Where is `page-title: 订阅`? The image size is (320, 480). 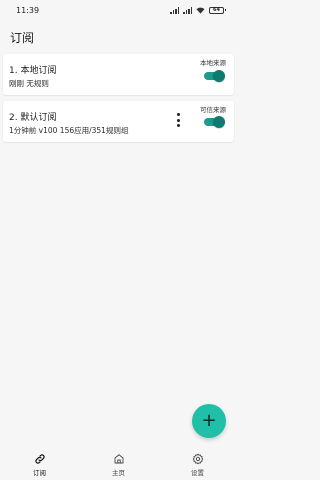
page-title: 订阅 is located at coordinates (22, 37).